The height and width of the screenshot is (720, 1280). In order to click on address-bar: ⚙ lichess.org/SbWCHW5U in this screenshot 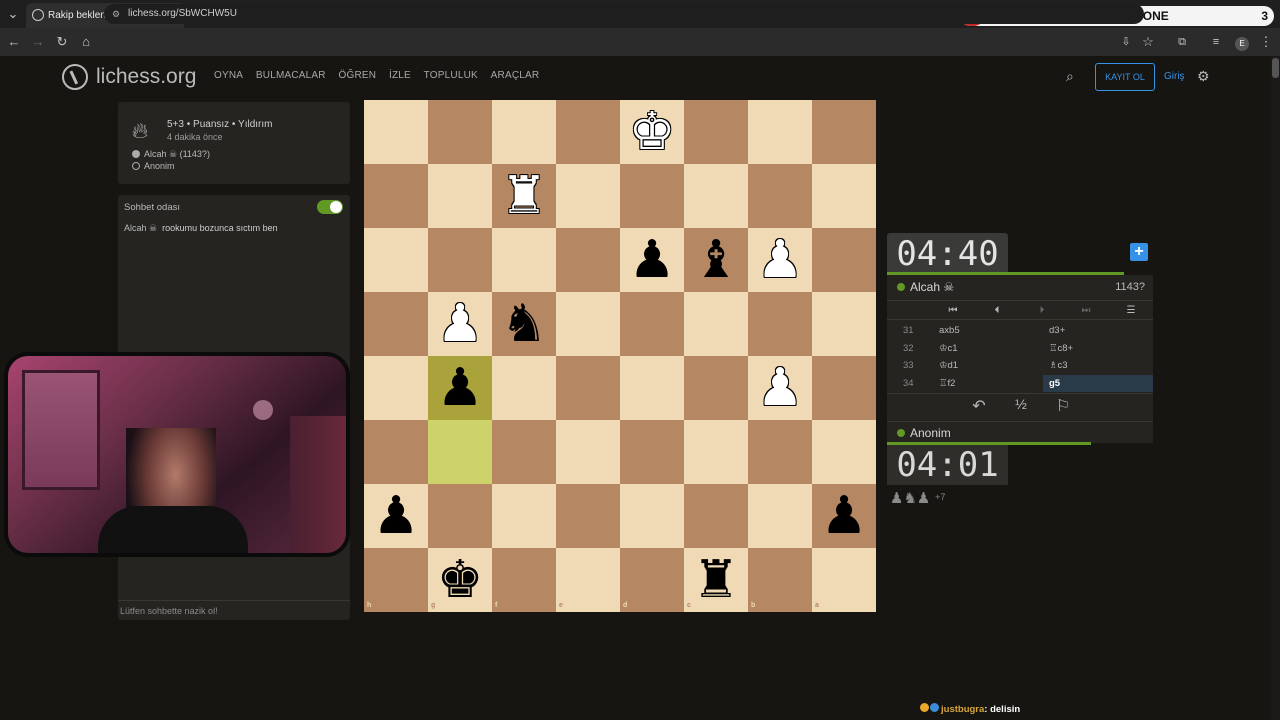, I will do `click(624, 14)`.